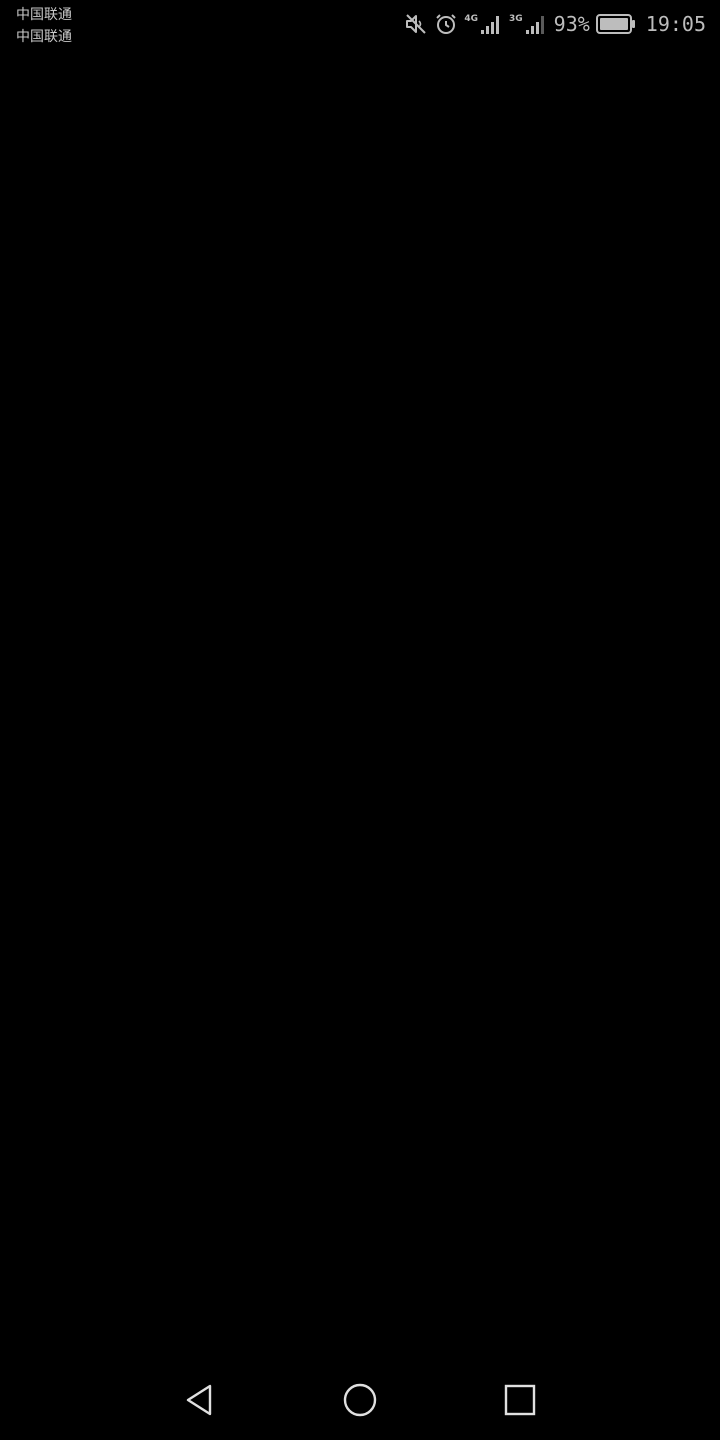 Image resolution: width=720 pixels, height=1440 pixels. I want to click on battery-percent: 93%, so click(571, 24).